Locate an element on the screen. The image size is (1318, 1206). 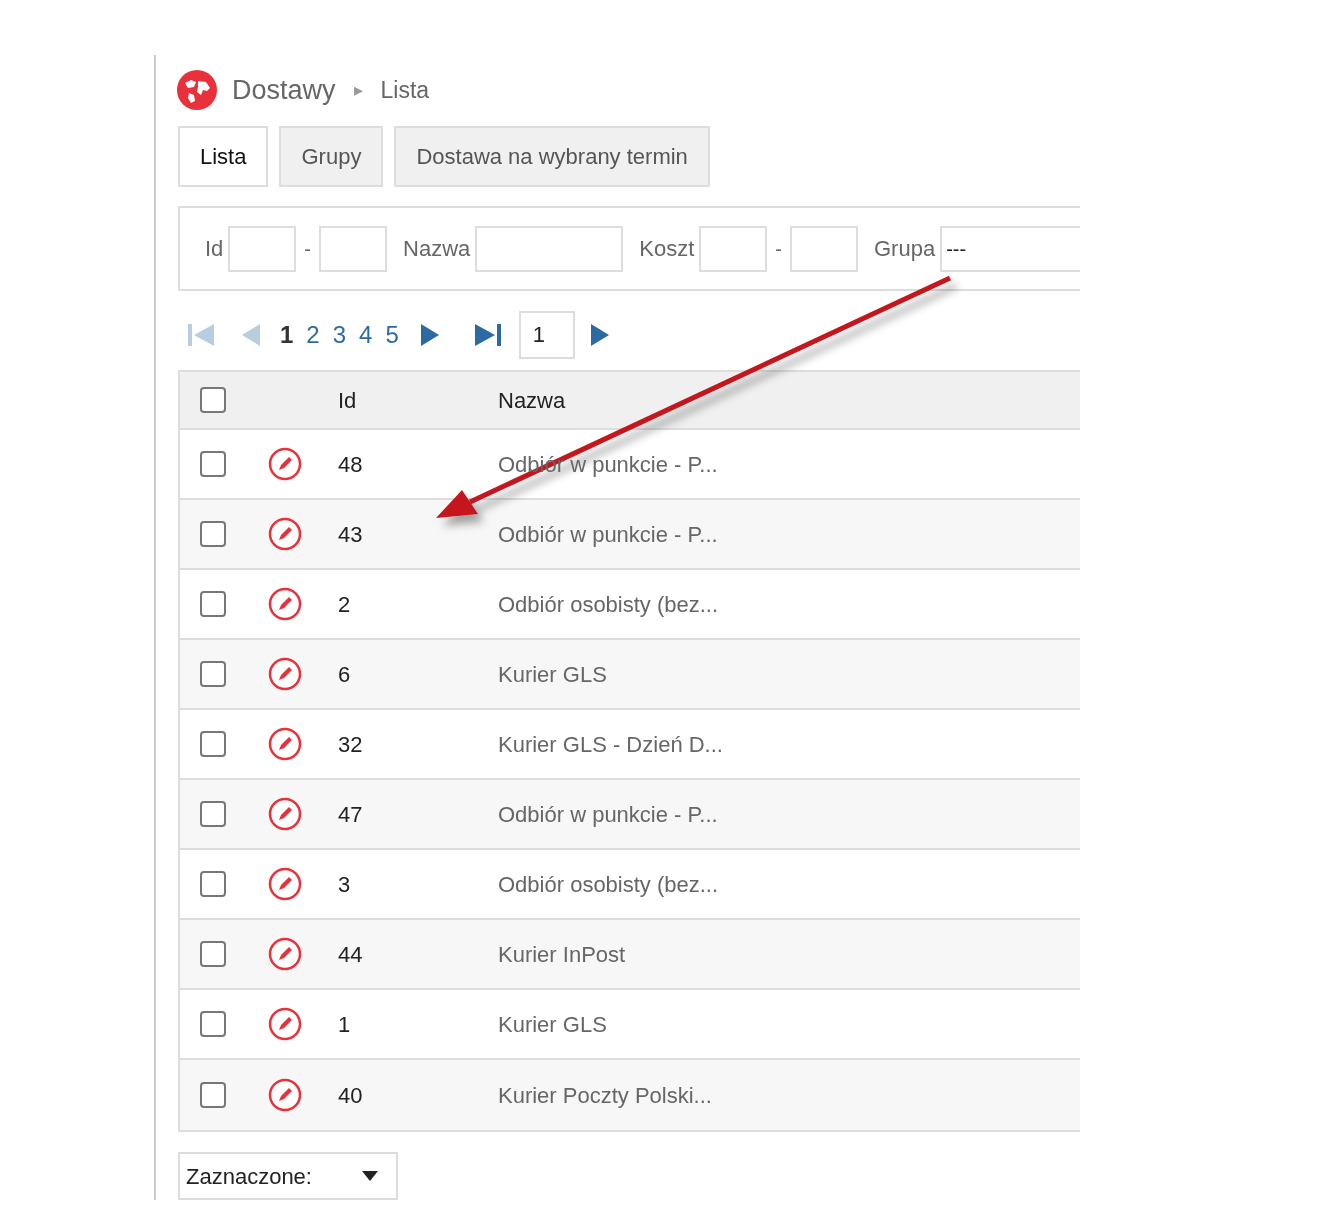
table-cell-text: 43 is located at coordinates (351, 534).